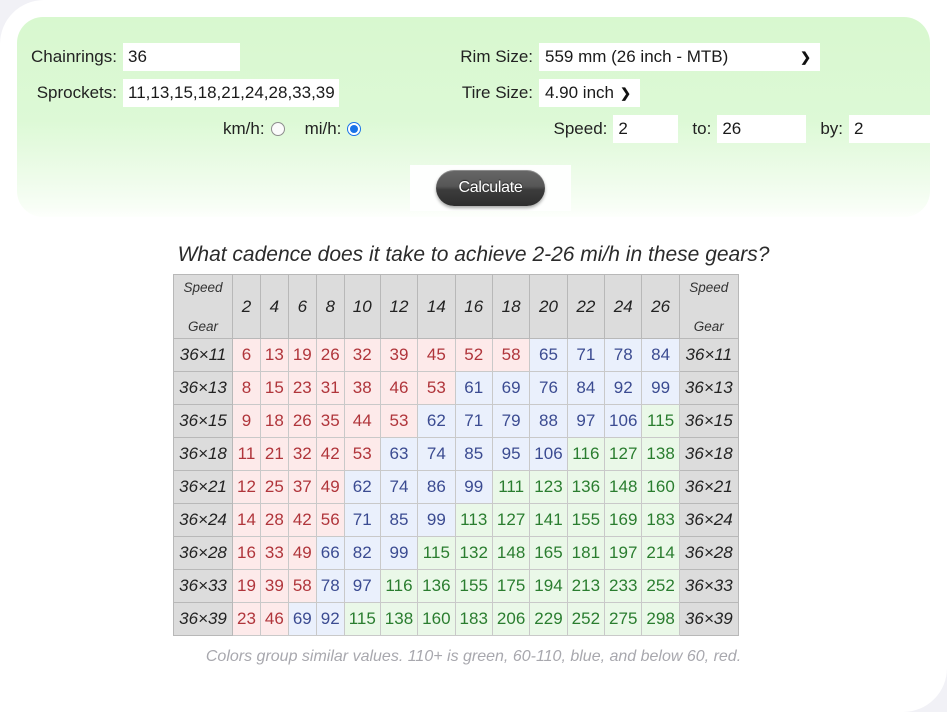 The image size is (947, 712). Describe the element at coordinates (330, 553) in the screenshot. I see `cadence-cell: 66` at that location.